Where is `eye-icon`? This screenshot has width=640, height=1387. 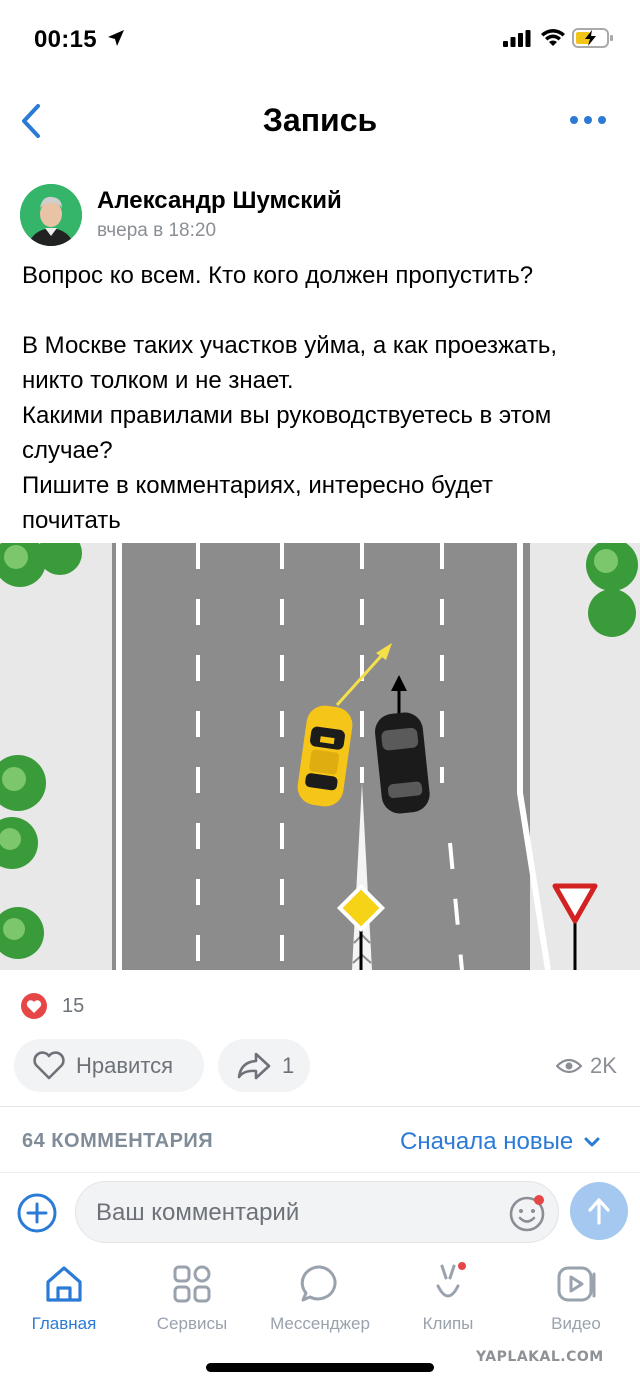
eye-icon is located at coordinates (569, 1066).